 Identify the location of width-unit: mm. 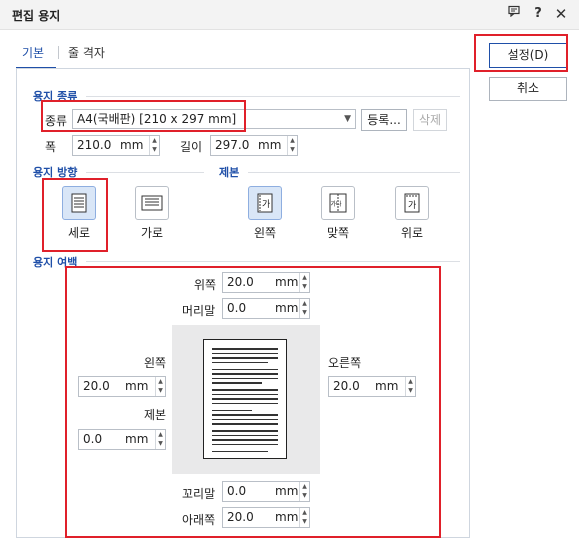
(132, 145).